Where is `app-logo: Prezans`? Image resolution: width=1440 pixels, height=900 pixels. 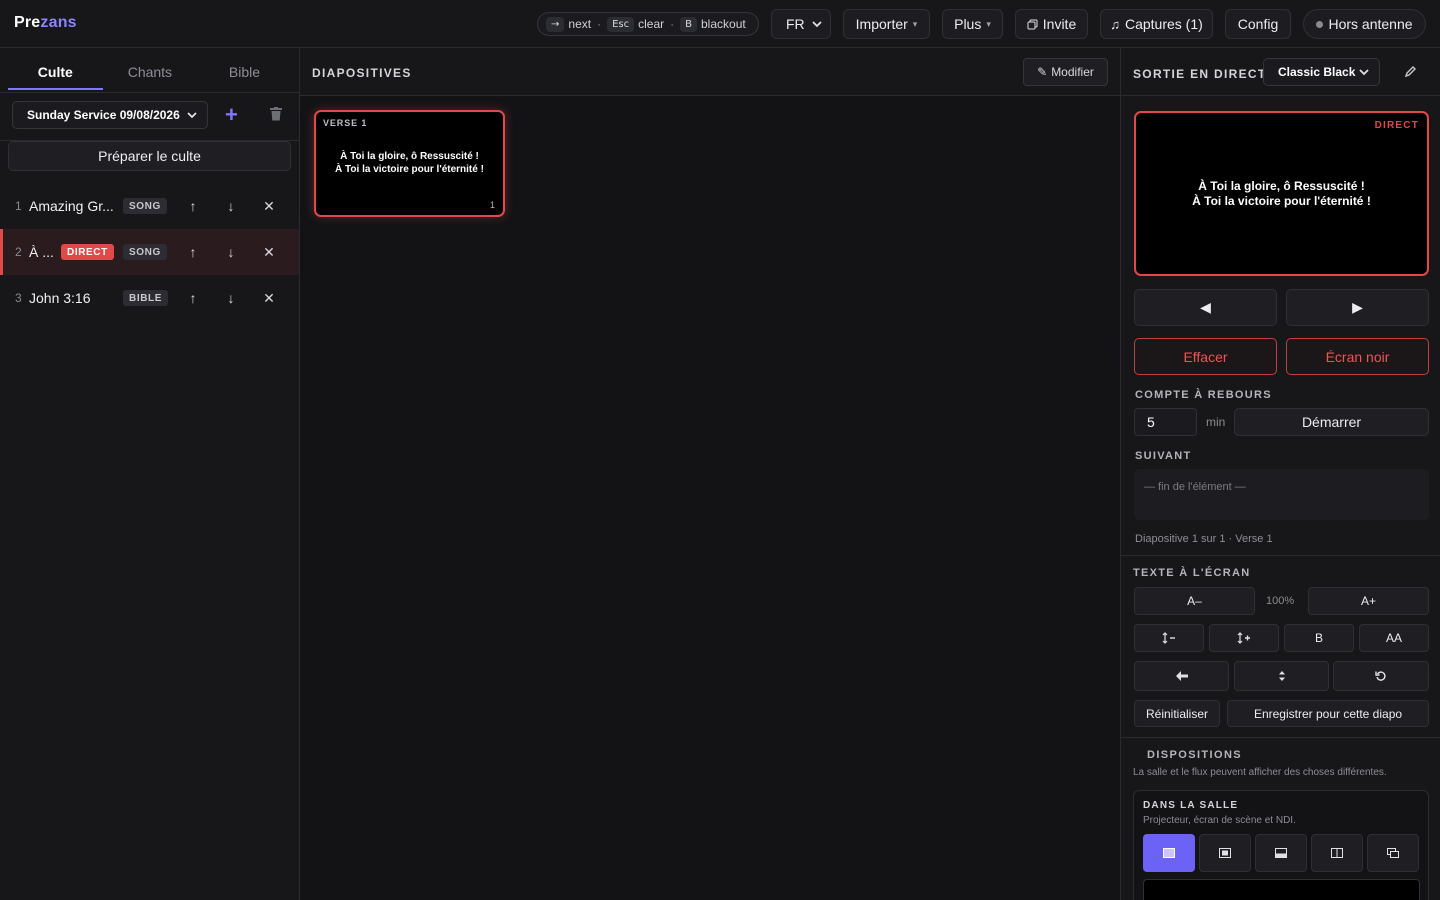
app-logo: Prezans is located at coordinates (45, 23).